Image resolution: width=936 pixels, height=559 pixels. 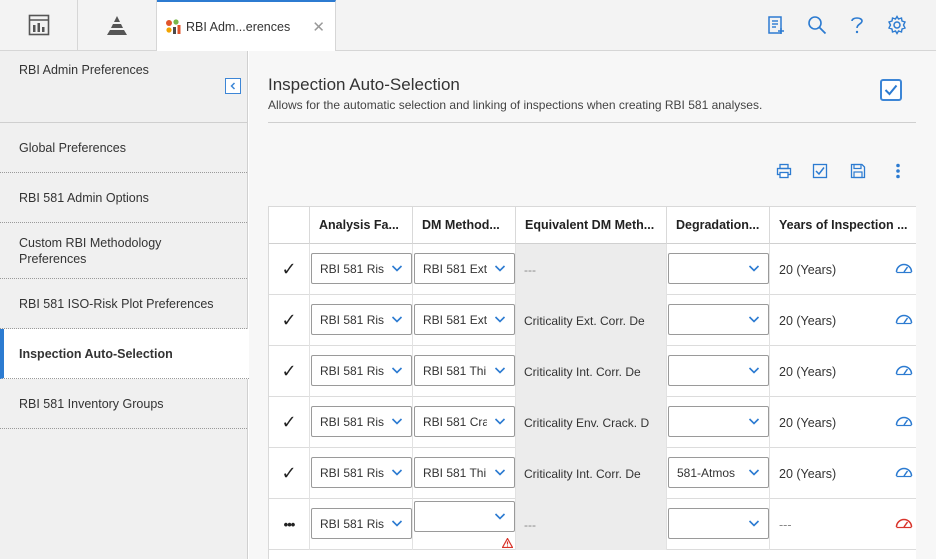 What do you see at coordinates (90, 250) in the screenshot?
I see `sidebar-item-label: Custom RBI Methodology Preferences` at bounding box center [90, 250].